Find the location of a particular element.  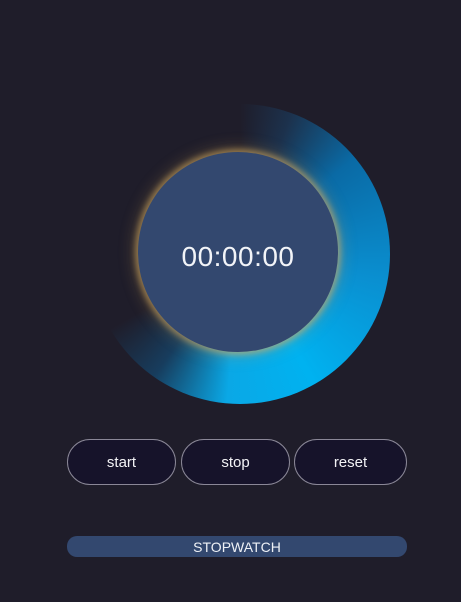

time-display: 00:00:00 is located at coordinates (238, 256).